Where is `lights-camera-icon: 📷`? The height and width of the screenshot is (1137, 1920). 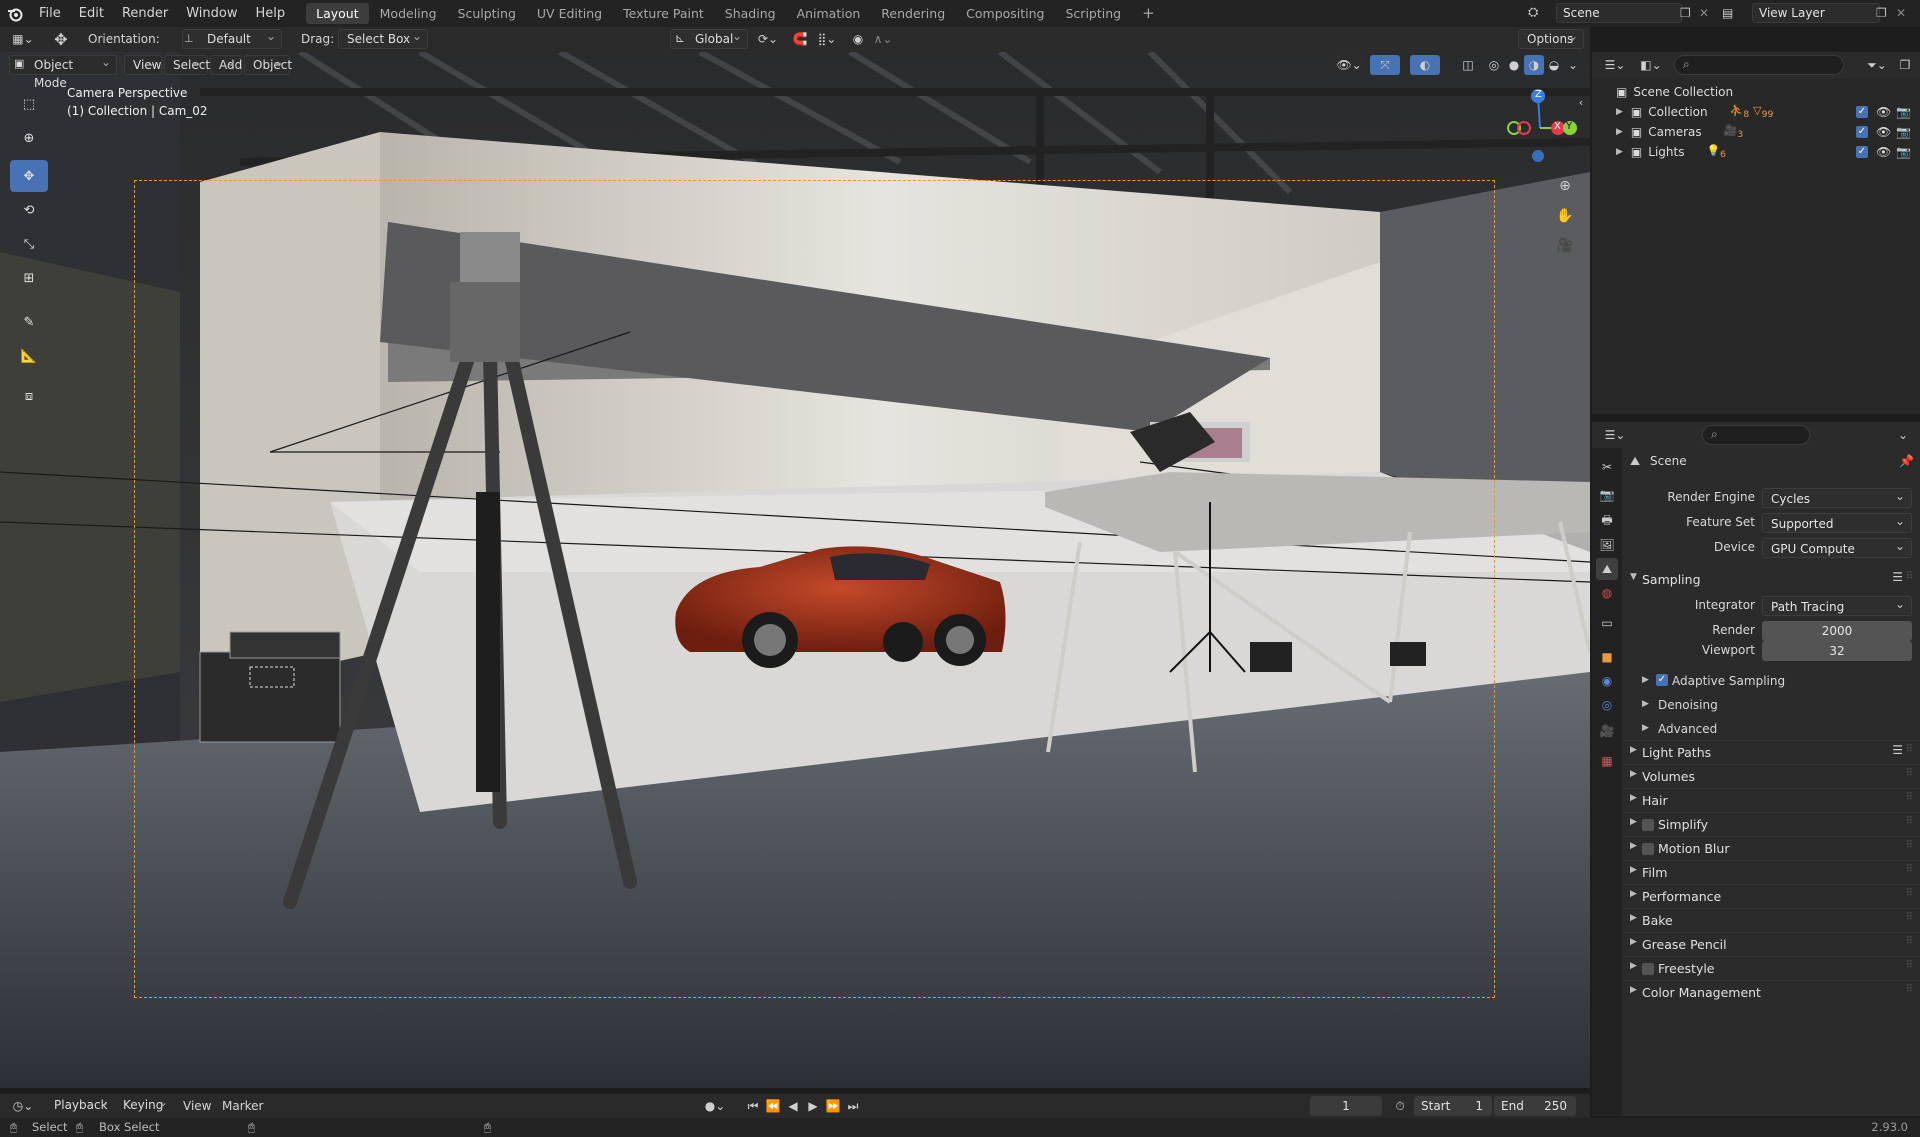
lights-camera-icon: 📷 is located at coordinates (1903, 152).